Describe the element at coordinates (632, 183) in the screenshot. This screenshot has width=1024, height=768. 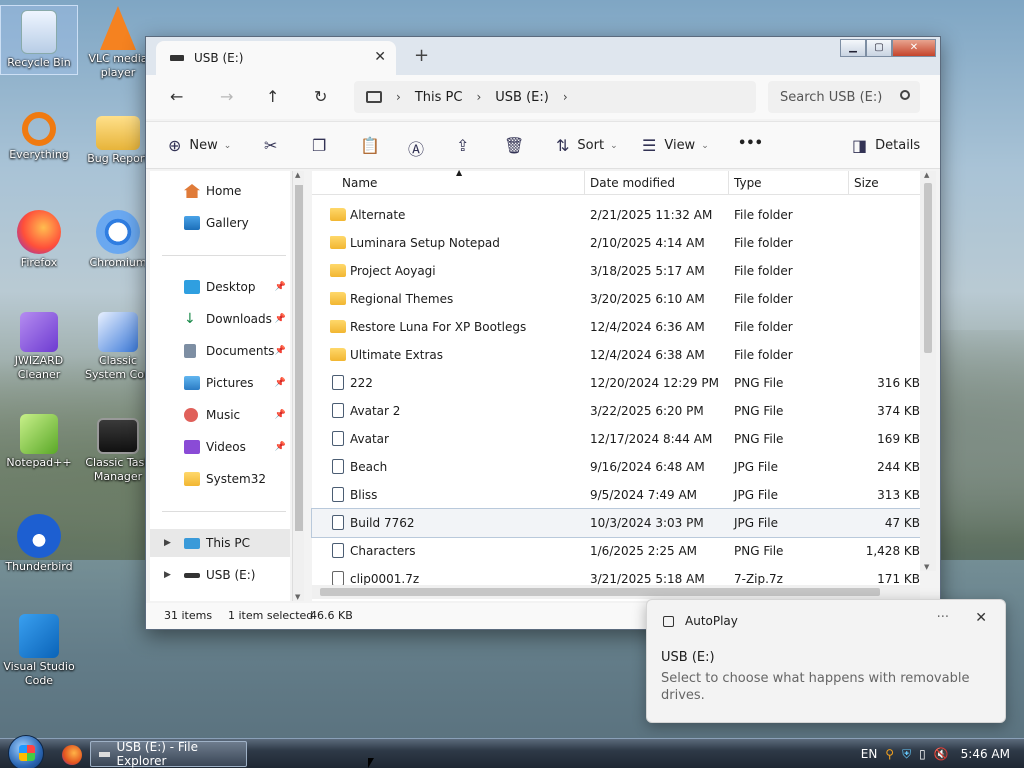
I see `column-date-modified: Date modified` at that location.